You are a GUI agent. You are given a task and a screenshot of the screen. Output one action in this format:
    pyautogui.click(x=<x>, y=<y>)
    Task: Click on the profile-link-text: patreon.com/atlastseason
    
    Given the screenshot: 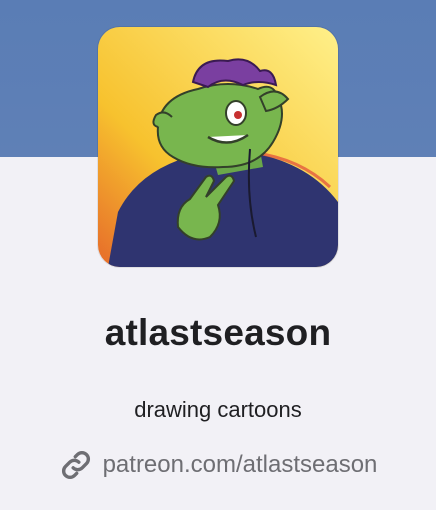 What is the action you would take?
    pyautogui.click(x=240, y=464)
    